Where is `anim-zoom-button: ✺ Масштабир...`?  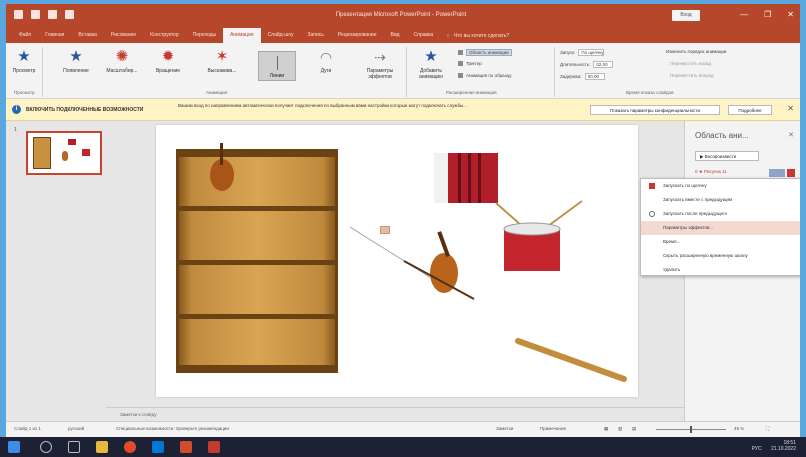 anim-zoom-button: ✺ Масштабир... is located at coordinates (122, 62).